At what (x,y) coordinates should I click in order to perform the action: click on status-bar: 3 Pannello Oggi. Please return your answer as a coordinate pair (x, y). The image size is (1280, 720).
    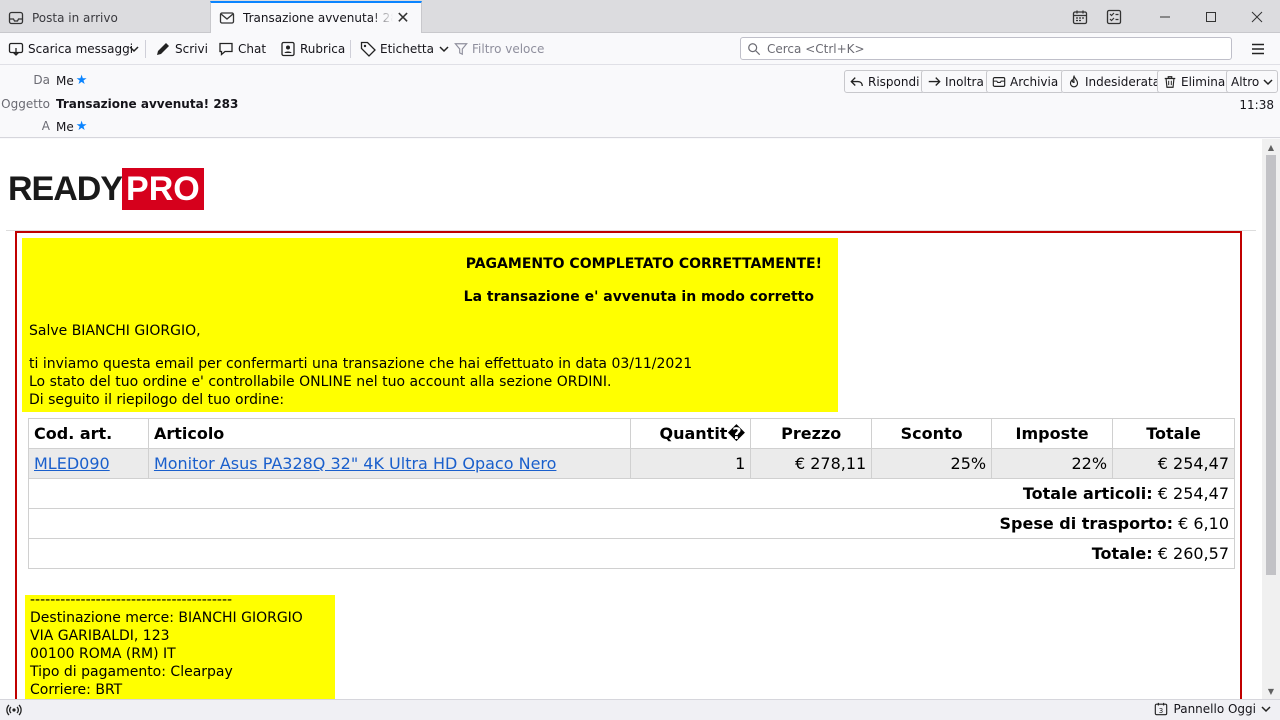
    Looking at the image, I should click on (640, 709).